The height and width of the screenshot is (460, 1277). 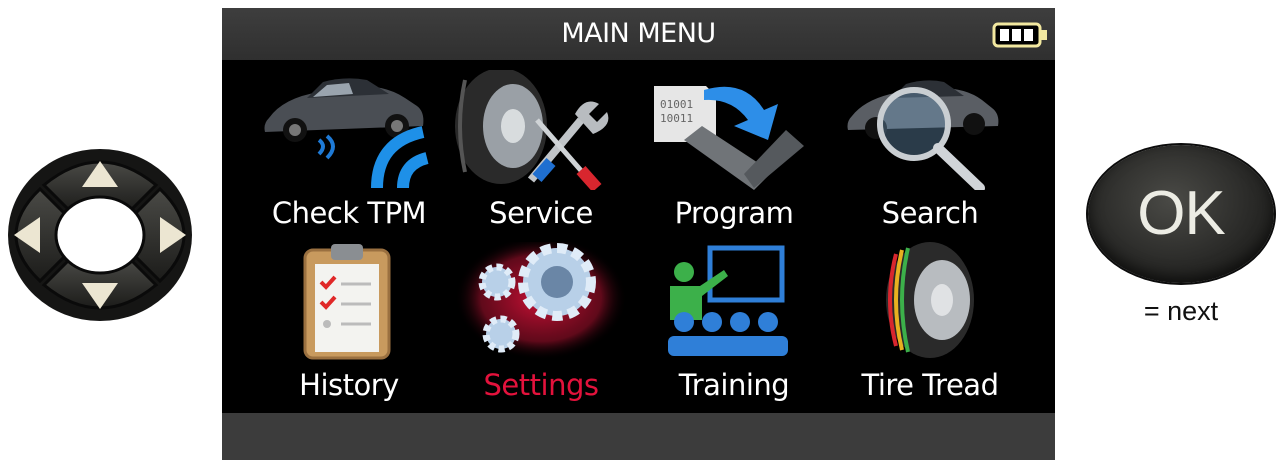 I want to click on menu-item-search: Search, so click(x=930, y=152).